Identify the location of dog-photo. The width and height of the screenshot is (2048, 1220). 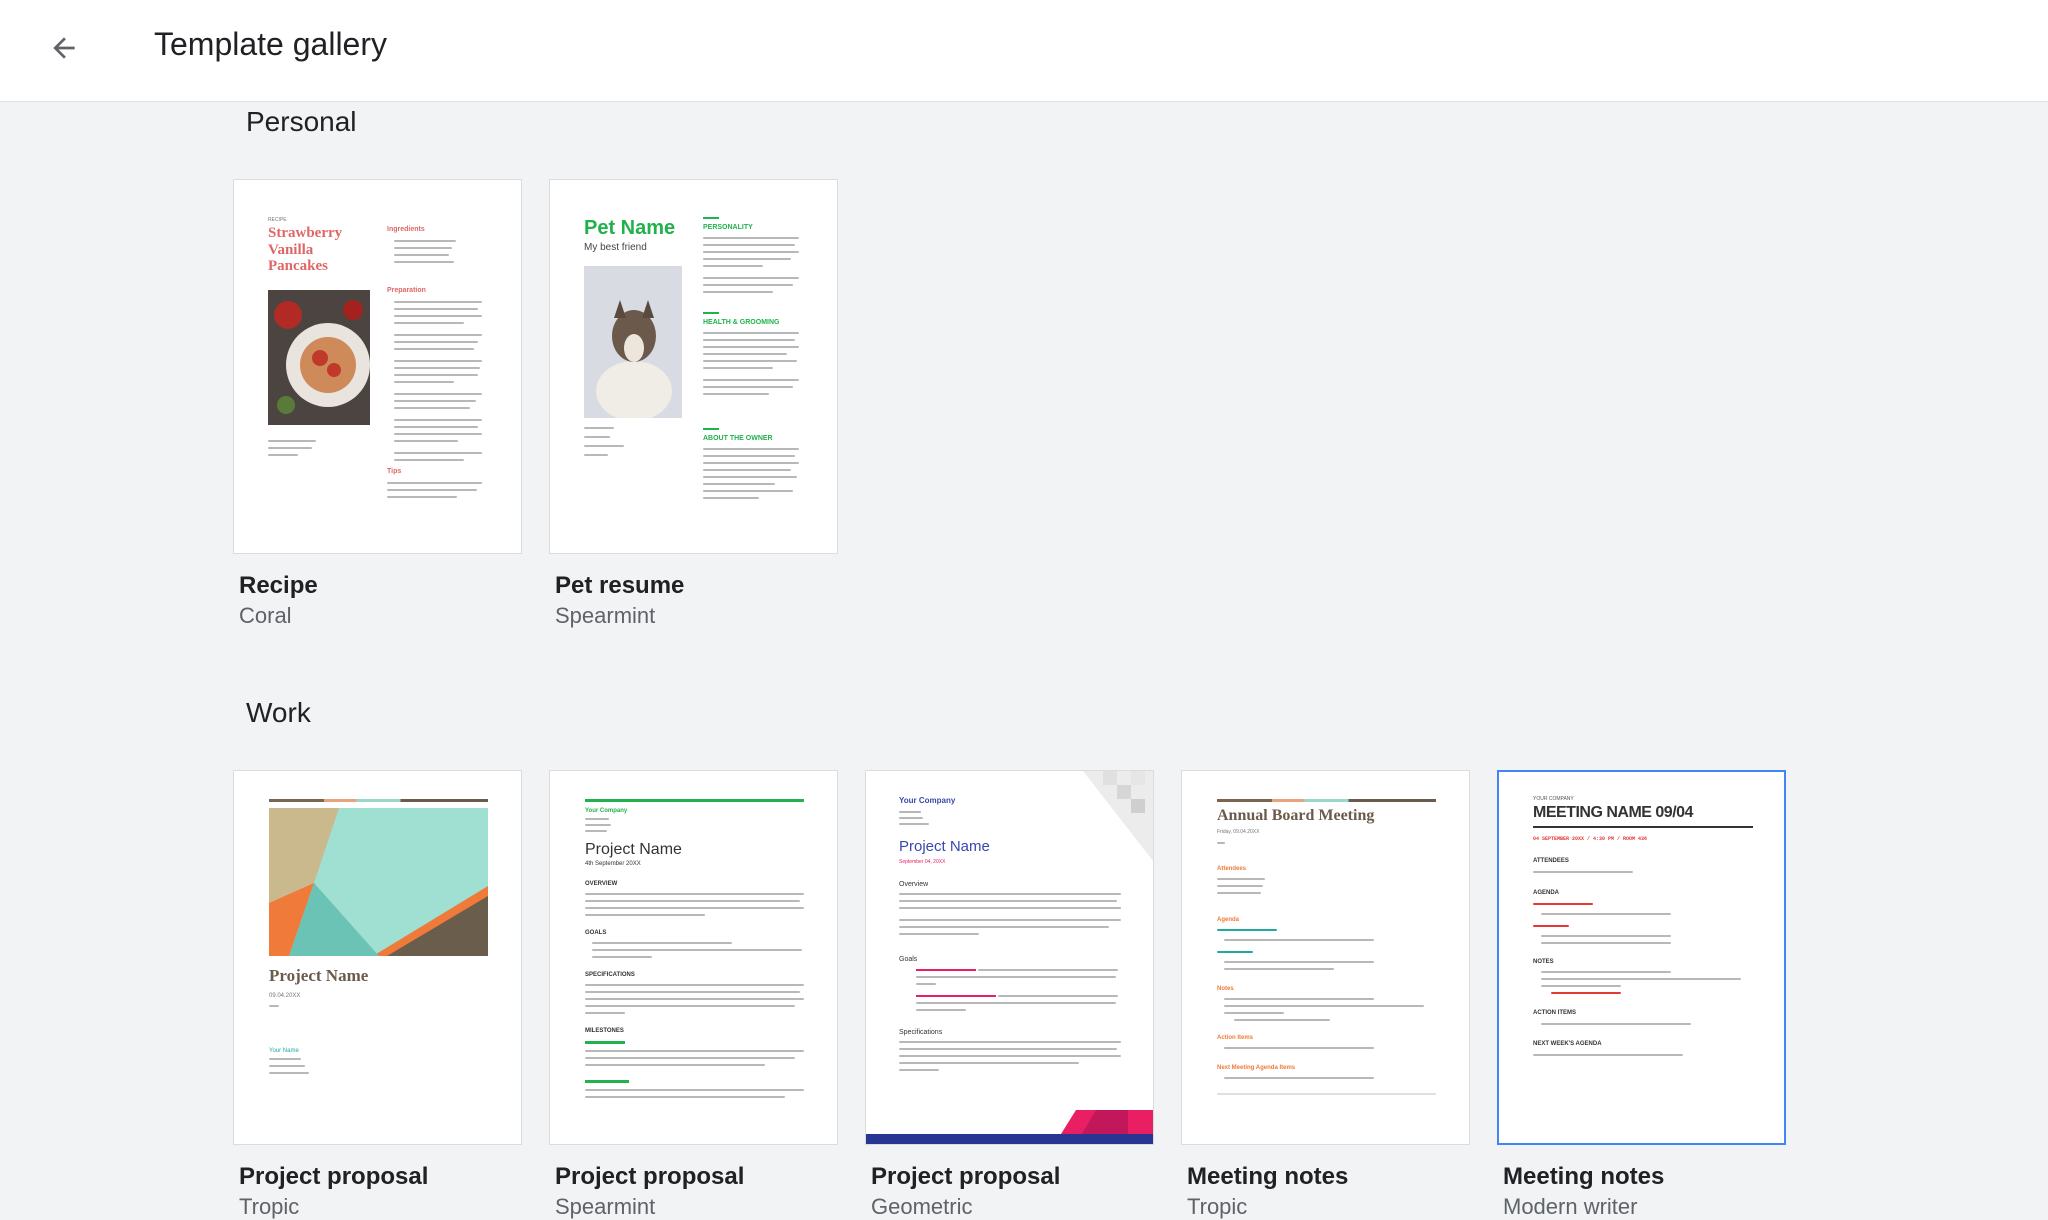
(633, 342).